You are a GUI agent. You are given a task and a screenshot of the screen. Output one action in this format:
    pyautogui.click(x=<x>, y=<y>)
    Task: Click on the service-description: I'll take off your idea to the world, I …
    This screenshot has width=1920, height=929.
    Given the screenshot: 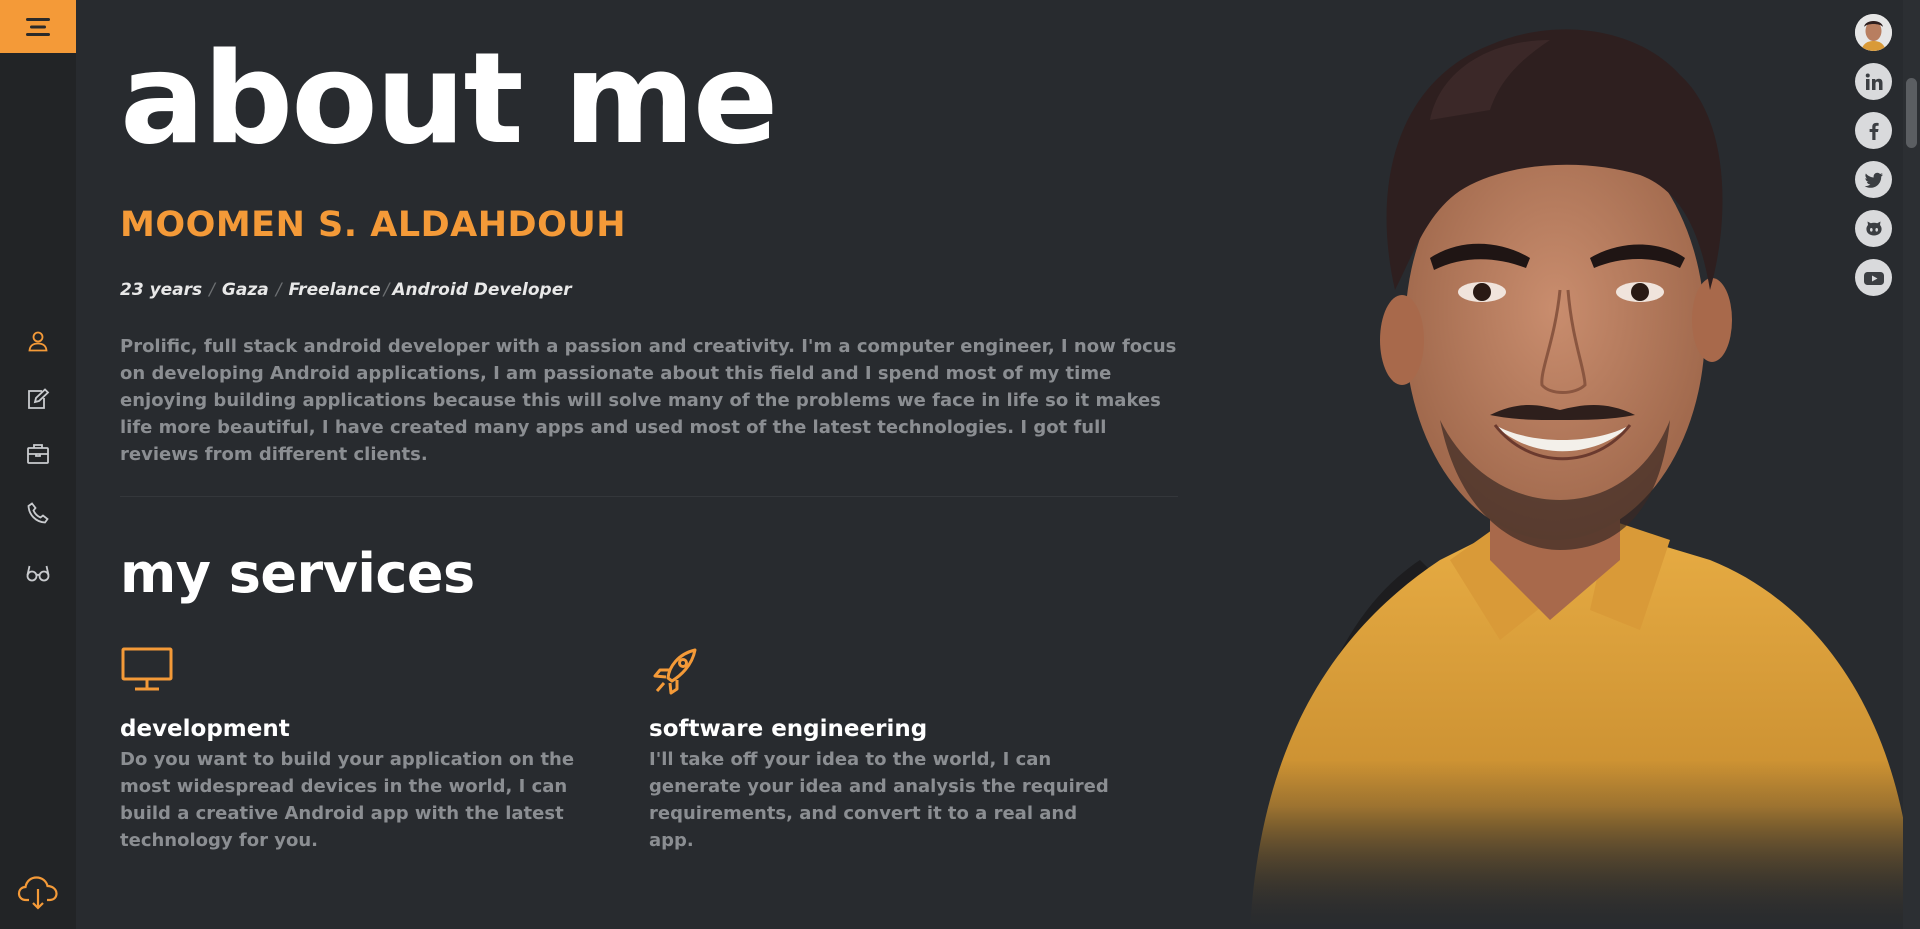 What is the action you would take?
    pyautogui.click(x=879, y=800)
    